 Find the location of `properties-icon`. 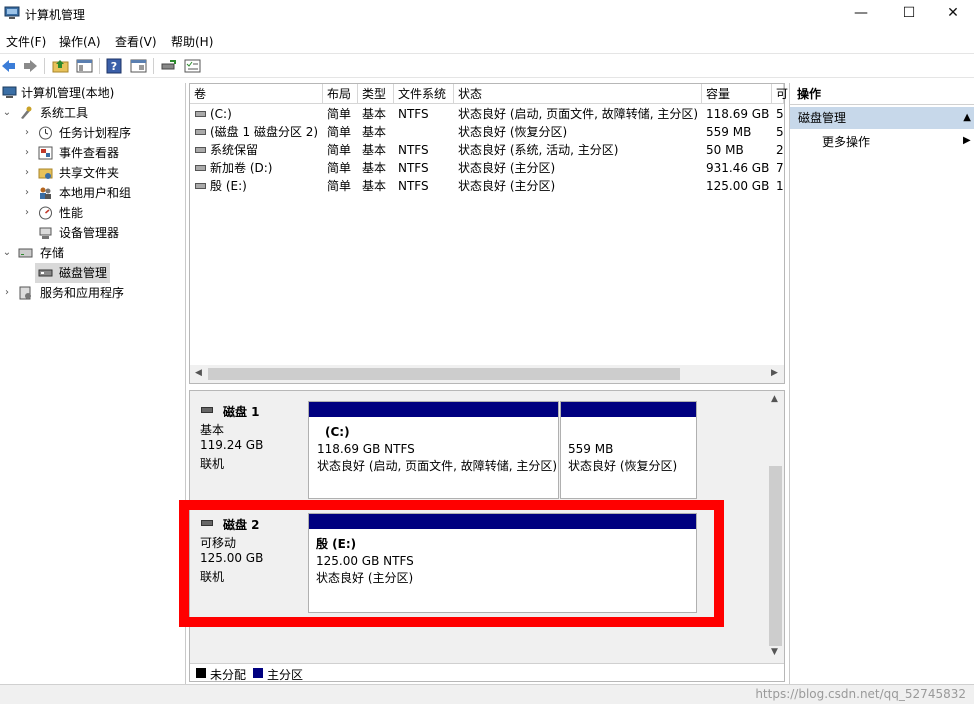

properties-icon is located at coordinates (138, 66).